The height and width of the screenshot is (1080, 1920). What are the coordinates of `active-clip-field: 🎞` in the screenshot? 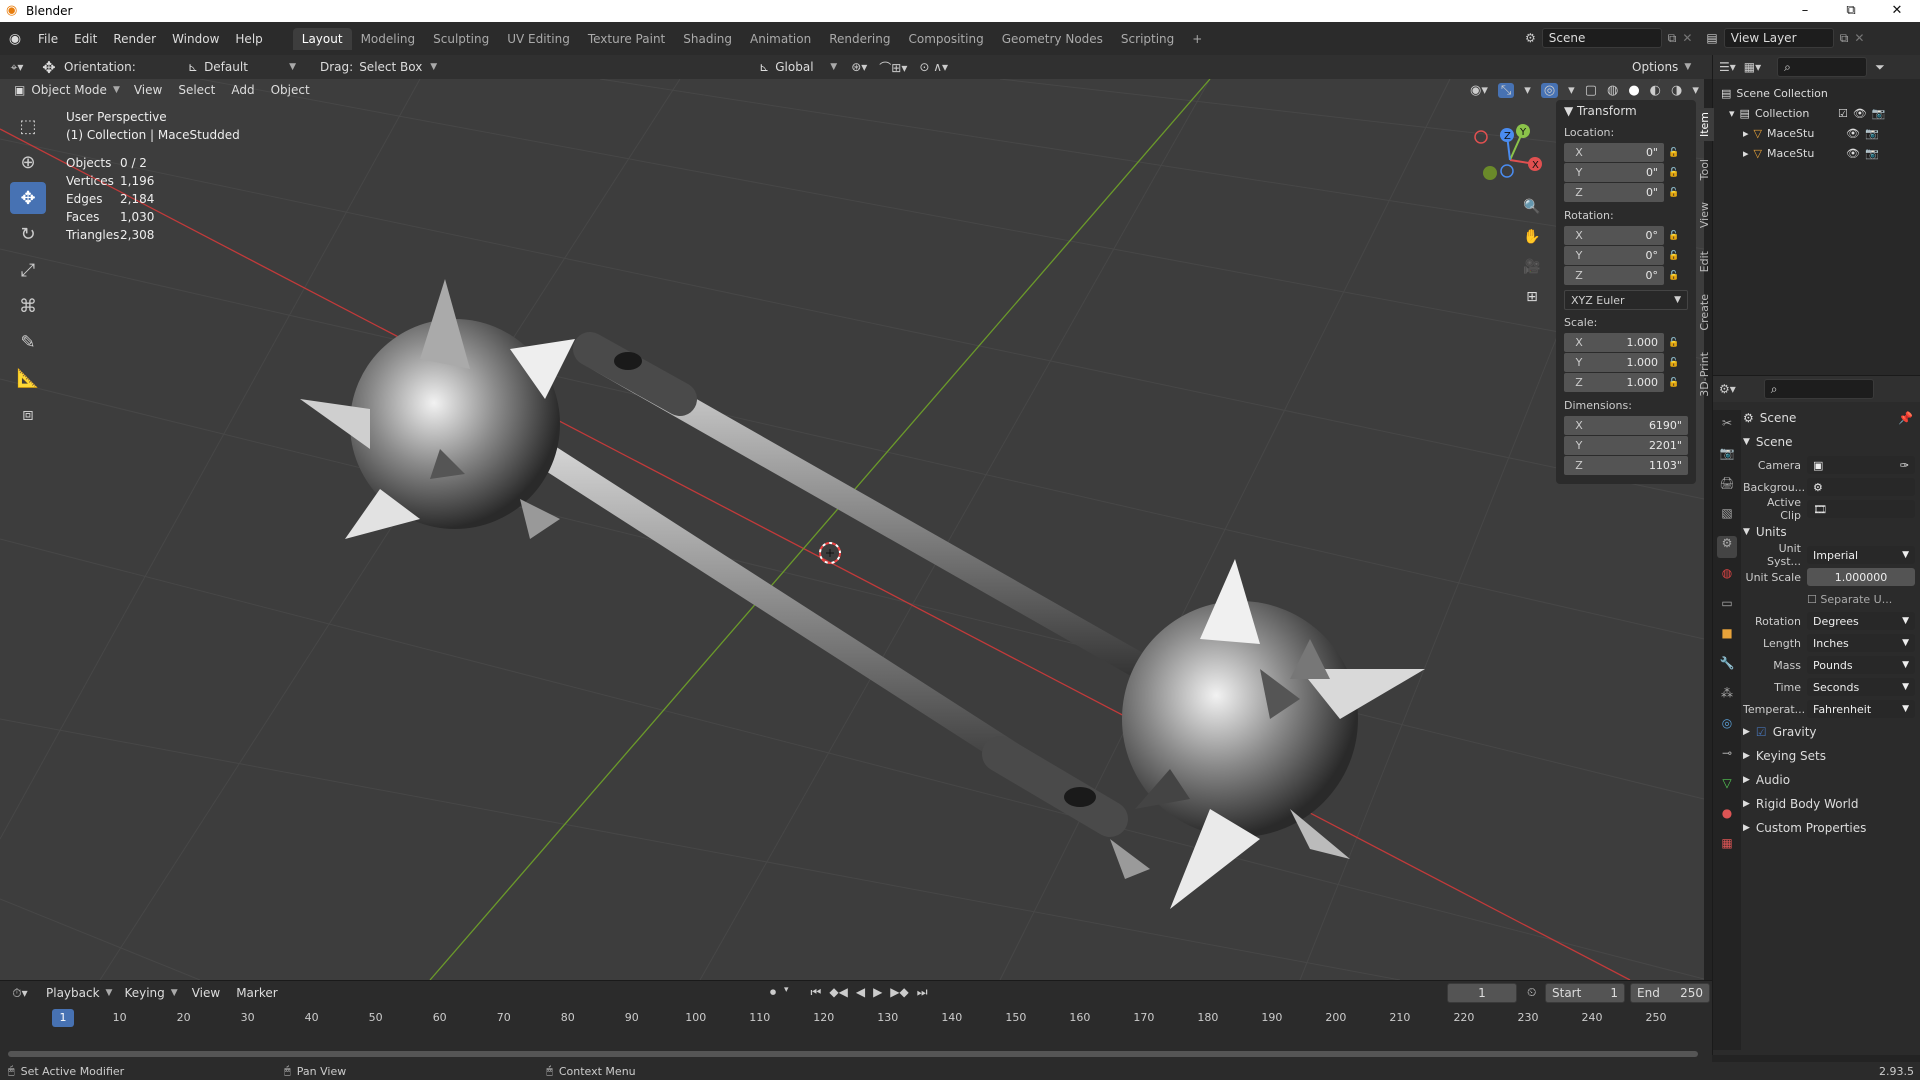 It's located at (1861, 509).